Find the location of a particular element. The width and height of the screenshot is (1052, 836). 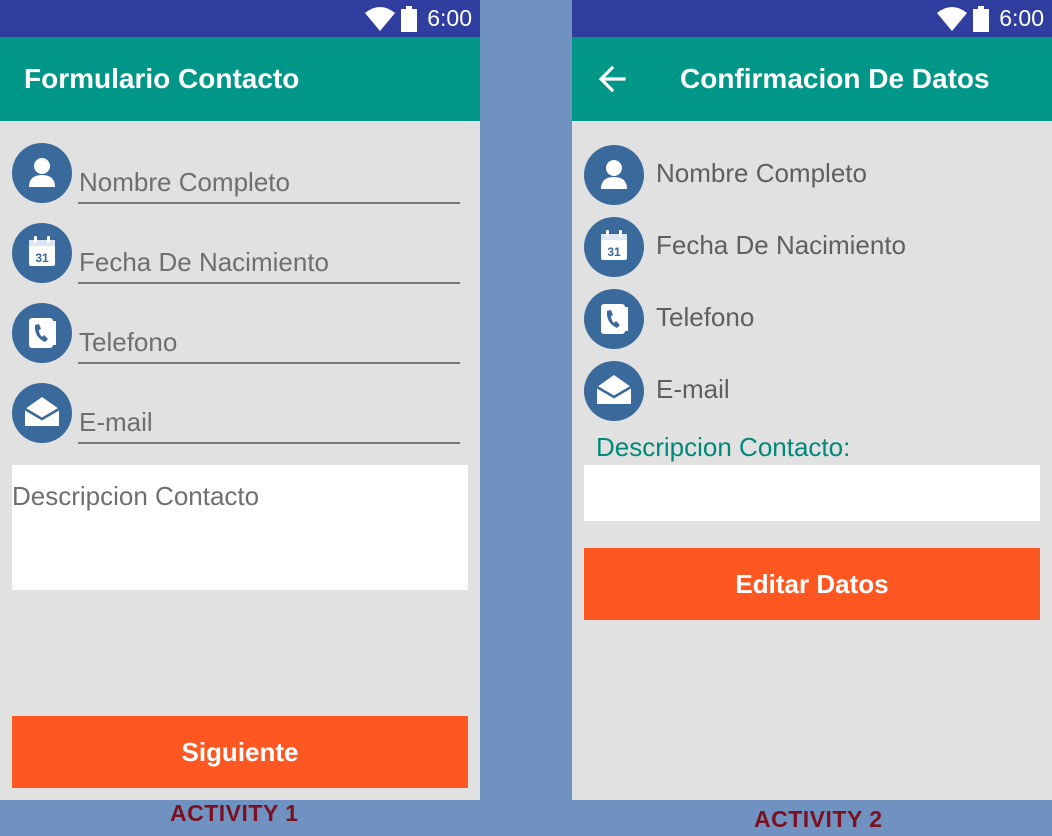

email-field: E-mail is located at coordinates (269, 421).